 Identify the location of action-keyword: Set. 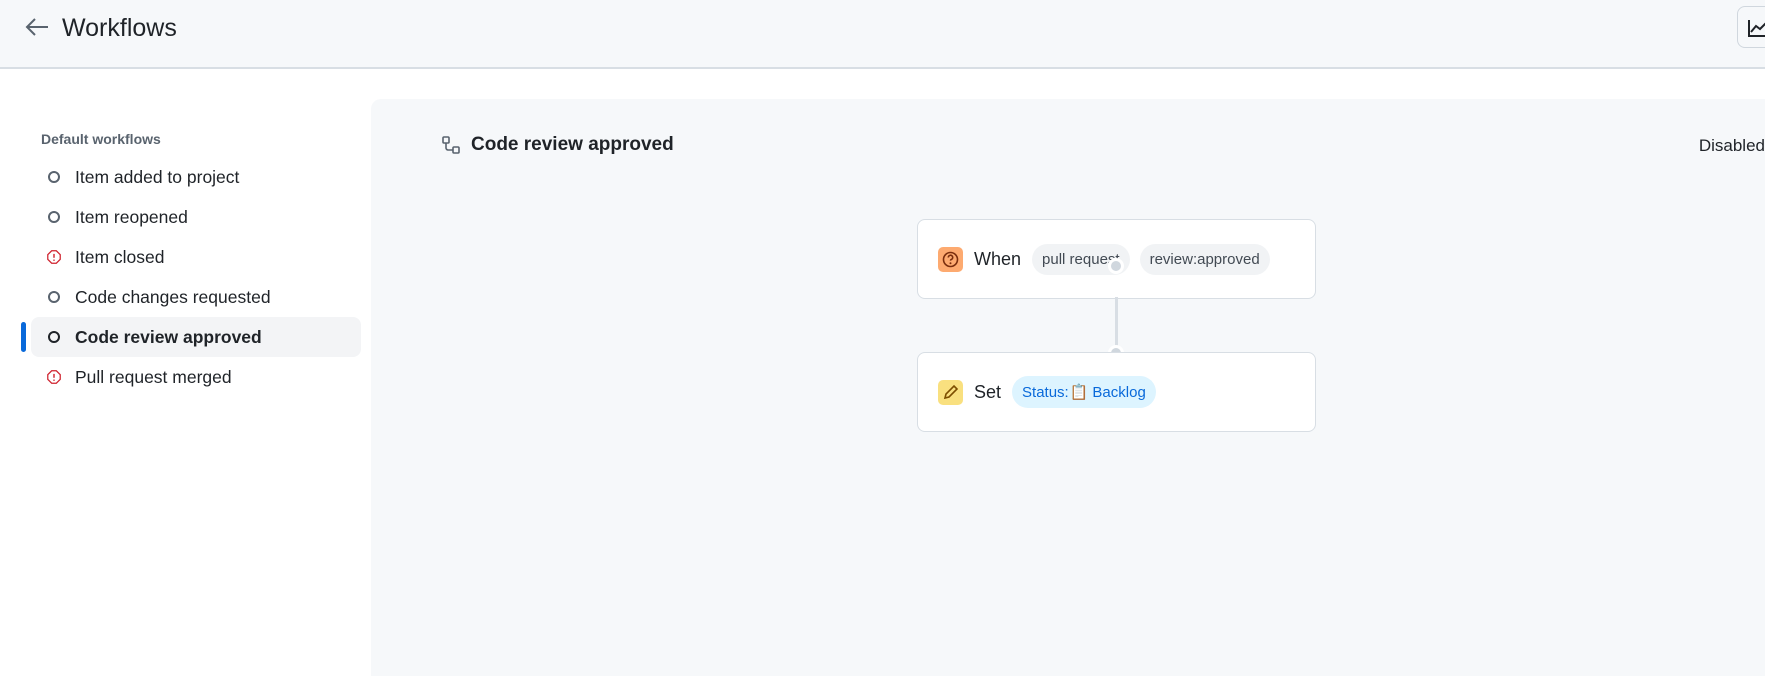
(988, 391).